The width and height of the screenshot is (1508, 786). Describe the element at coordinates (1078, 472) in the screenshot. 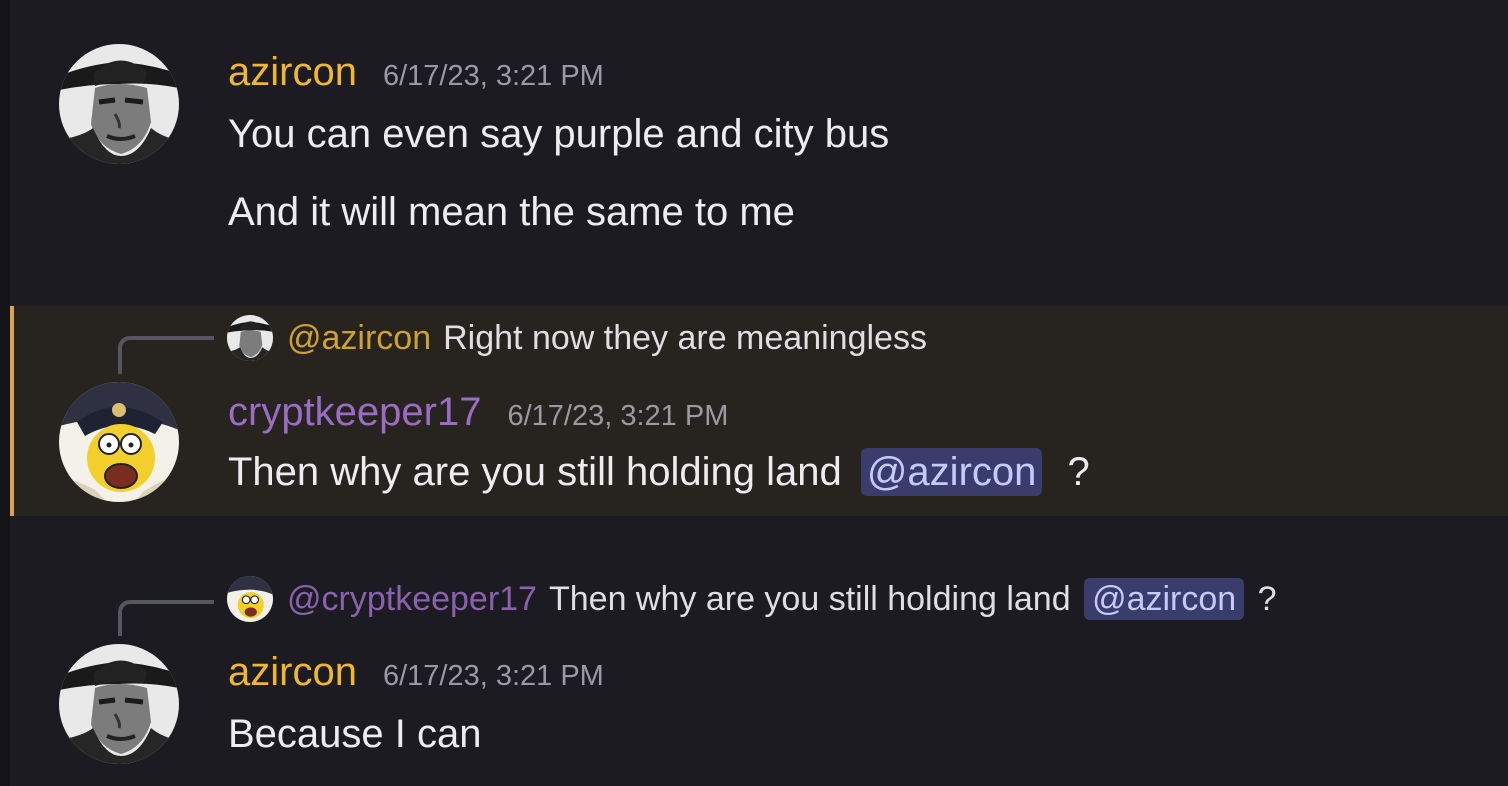

I see `message-text-after: ?` at that location.